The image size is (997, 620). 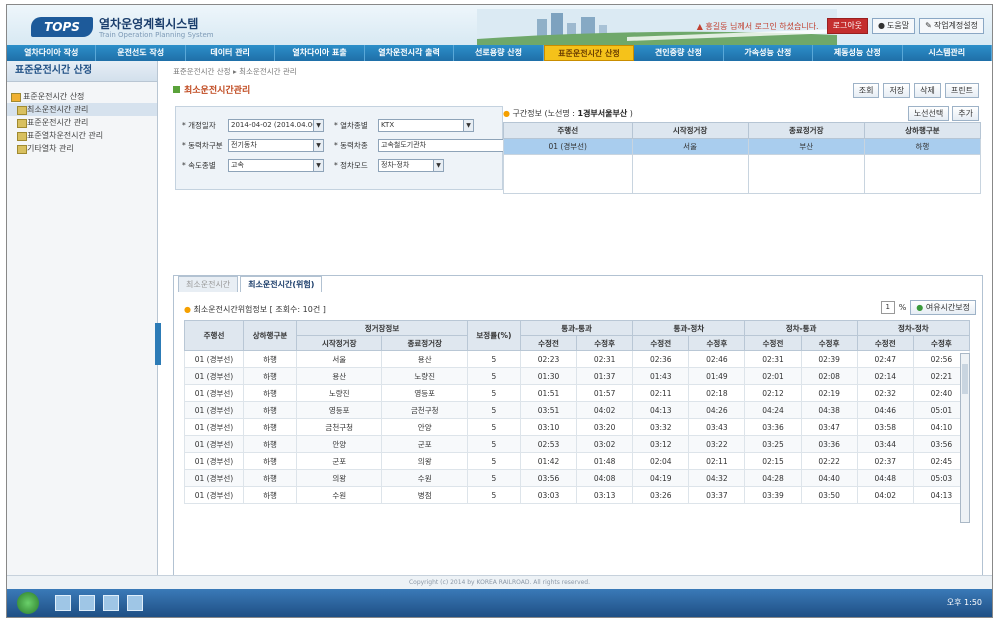 What do you see at coordinates (773, 427) in the screenshot?
I see `cell: 03:36` at bounding box center [773, 427].